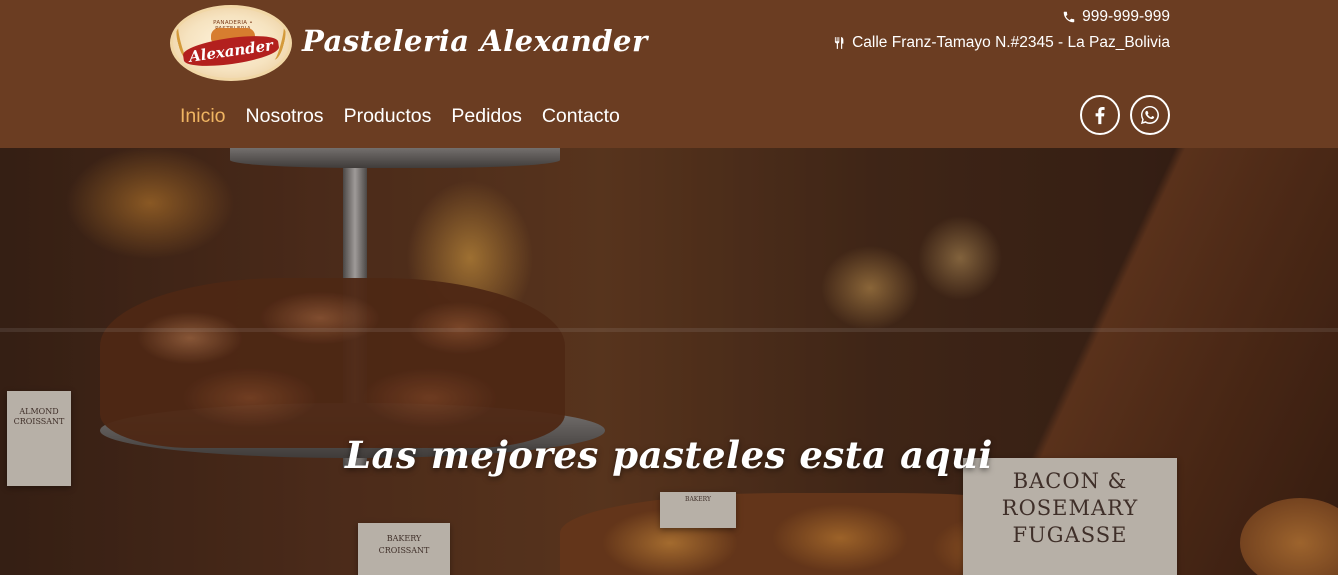 The height and width of the screenshot is (575, 1338). What do you see at coordinates (203, 116) in the screenshot?
I see `nav-item-inicio: Inicio` at bounding box center [203, 116].